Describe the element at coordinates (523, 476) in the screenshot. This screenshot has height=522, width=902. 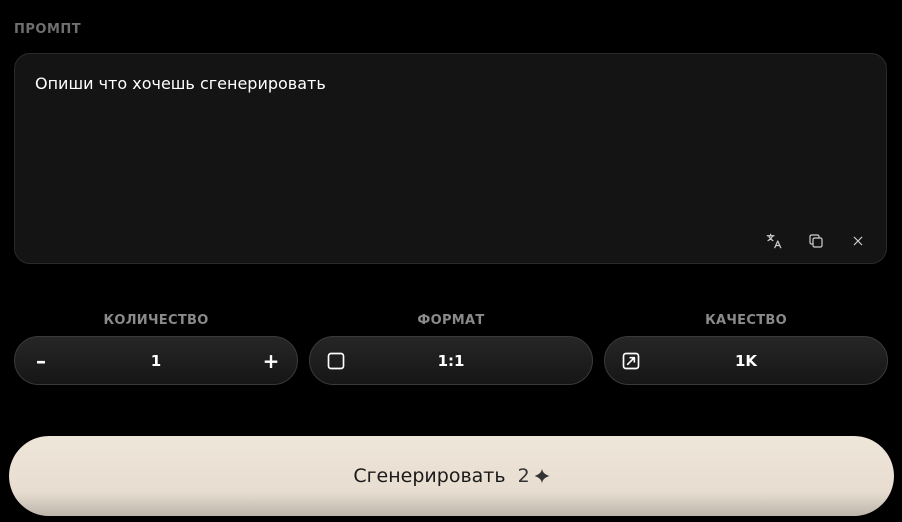
I see `cost-value: 2` at that location.